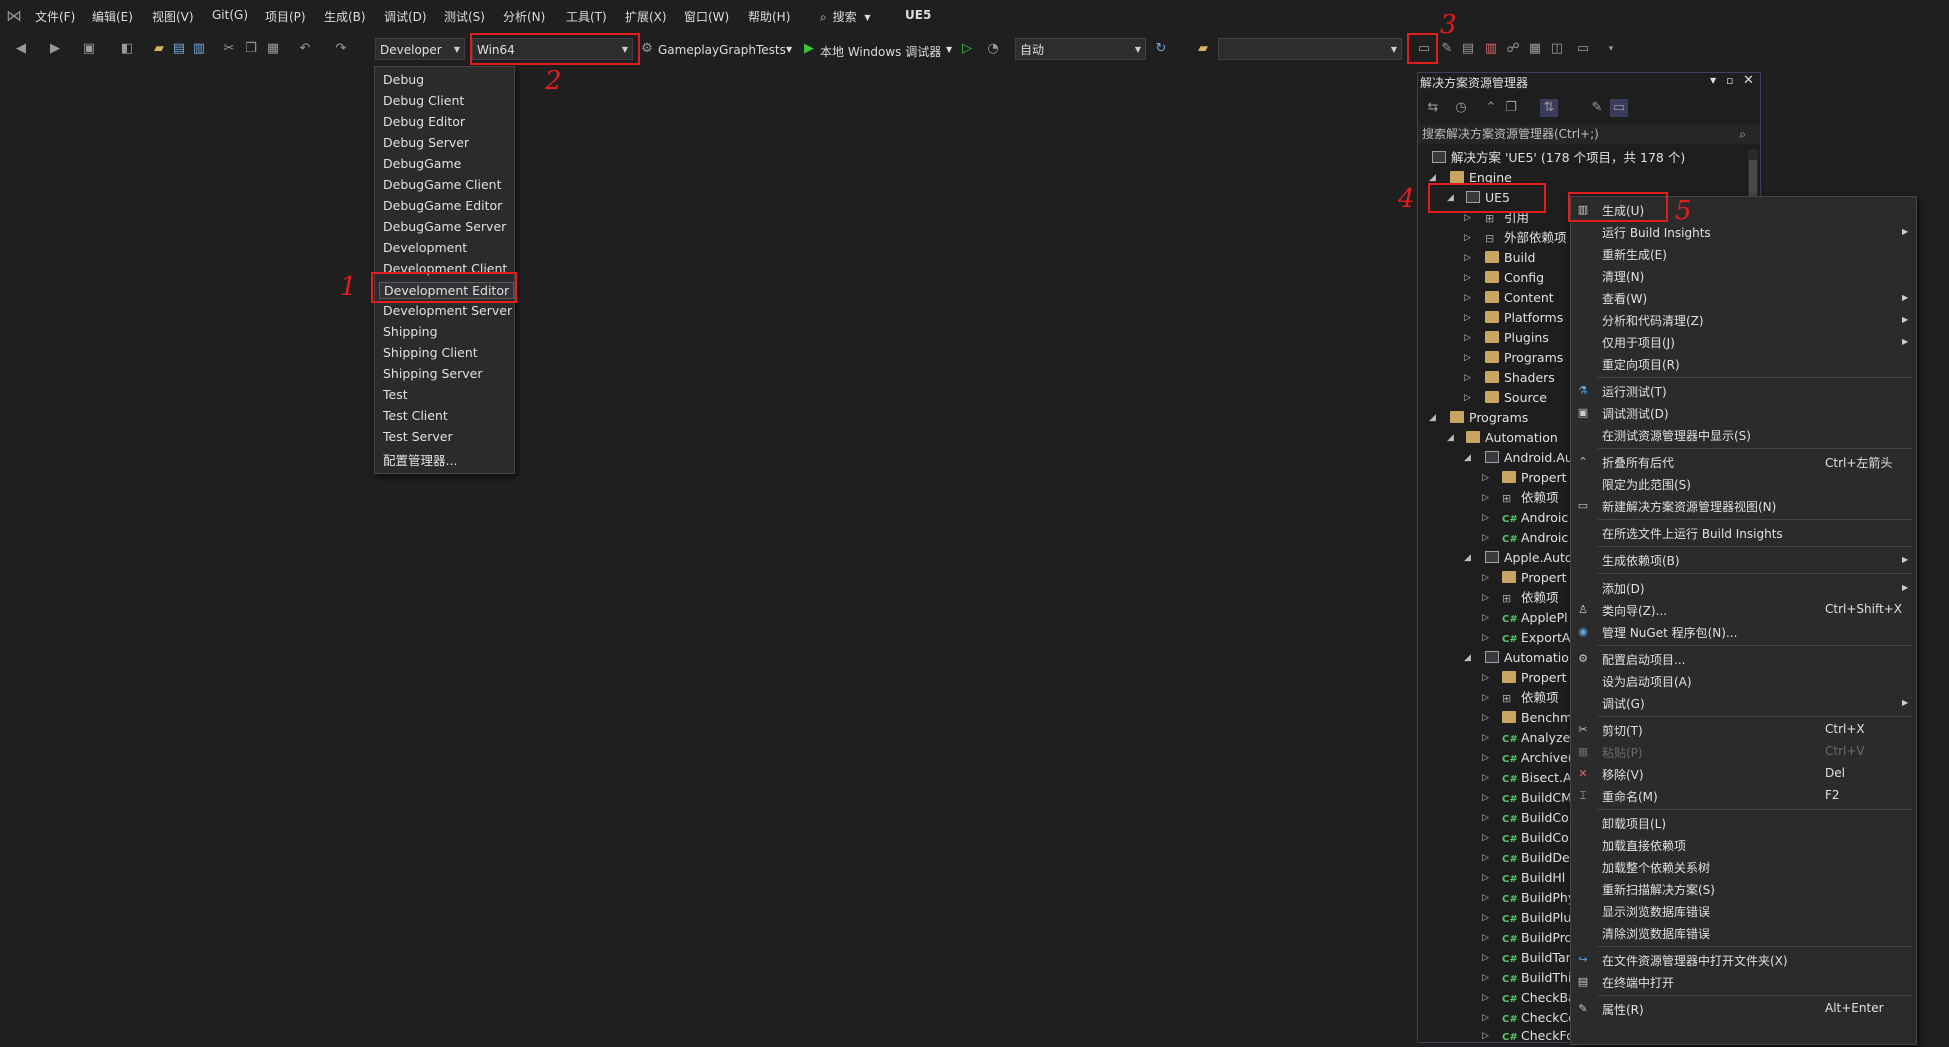 The height and width of the screenshot is (1047, 1949). Describe the element at coordinates (1656, 933) in the screenshot. I see `ctx-item-clear-browse-errors: 清除浏览数据库错误` at that location.